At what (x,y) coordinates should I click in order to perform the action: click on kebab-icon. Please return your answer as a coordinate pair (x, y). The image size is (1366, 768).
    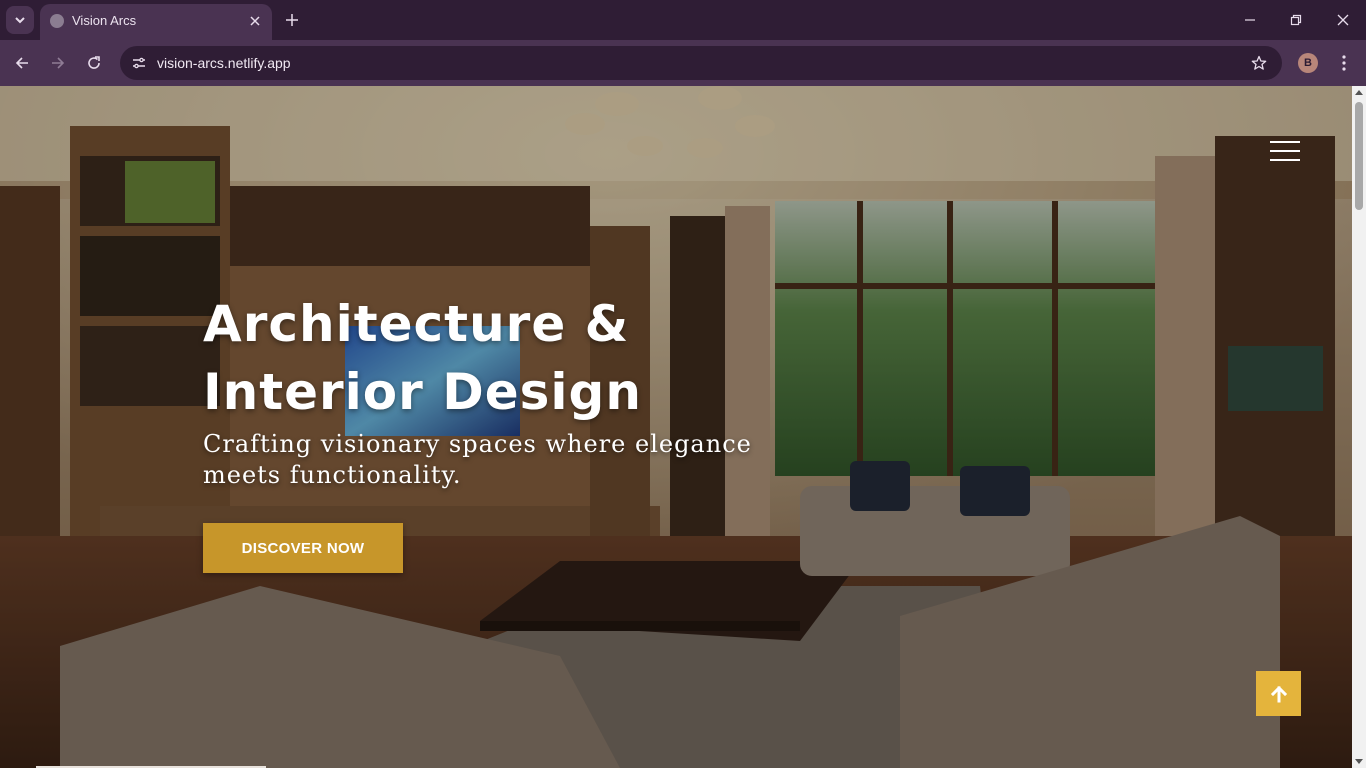
    Looking at the image, I should click on (1344, 63).